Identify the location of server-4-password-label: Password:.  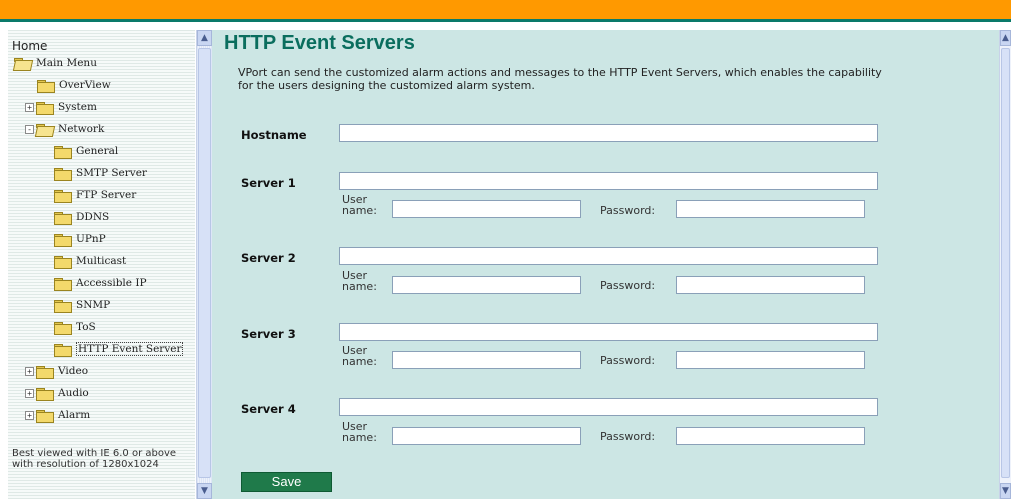
(628, 436).